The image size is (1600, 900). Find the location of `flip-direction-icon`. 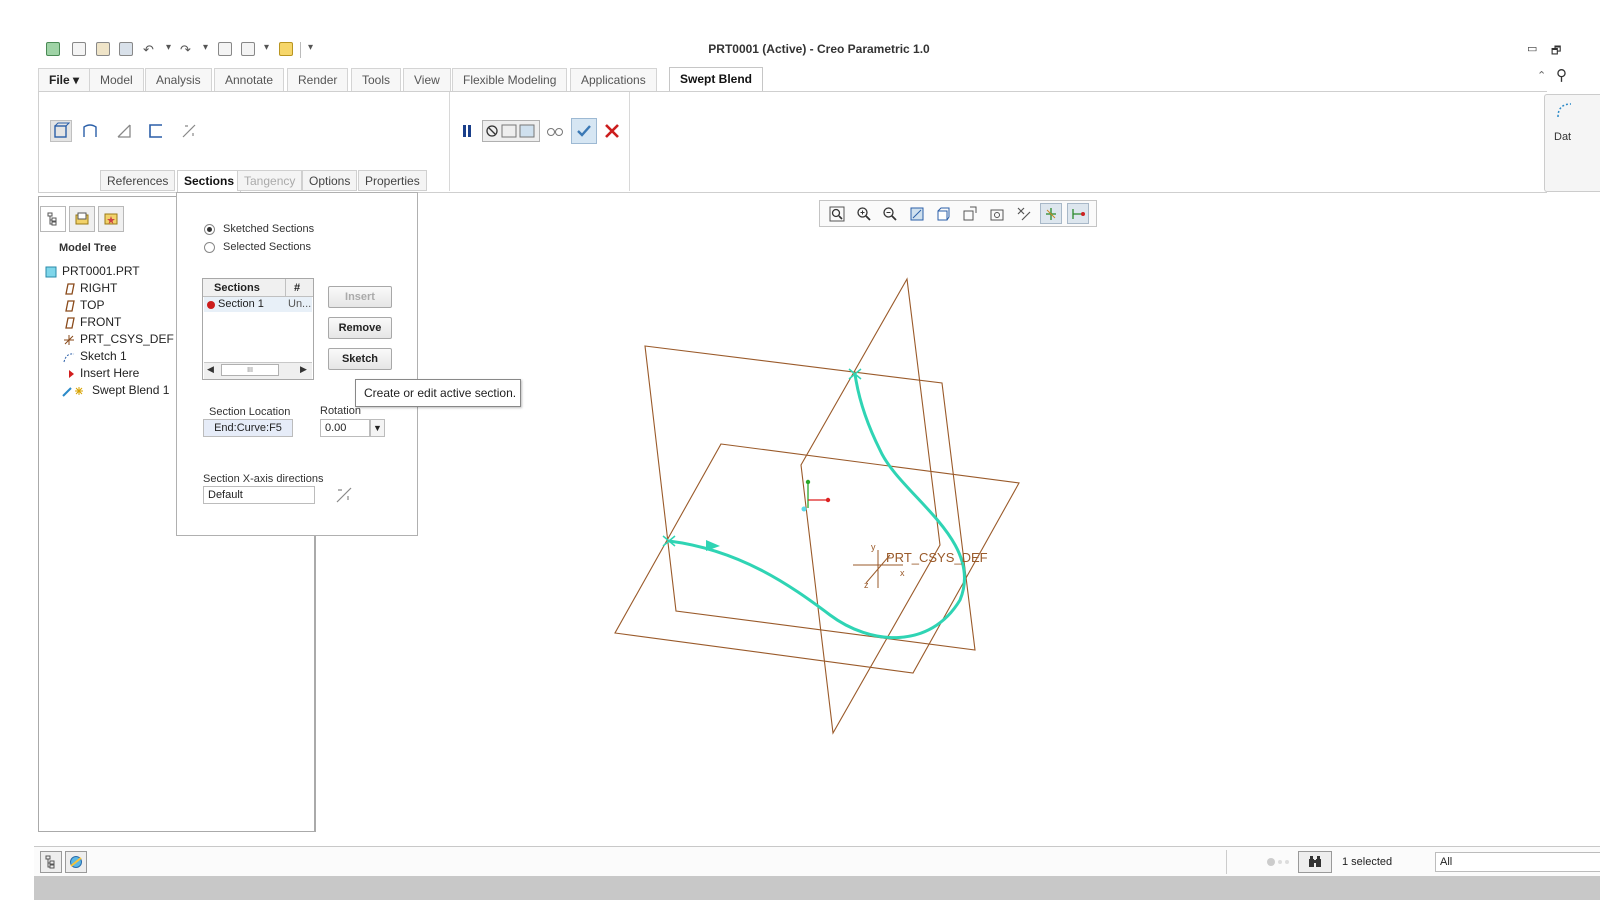

flip-direction-icon is located at coordinates (189, 131).